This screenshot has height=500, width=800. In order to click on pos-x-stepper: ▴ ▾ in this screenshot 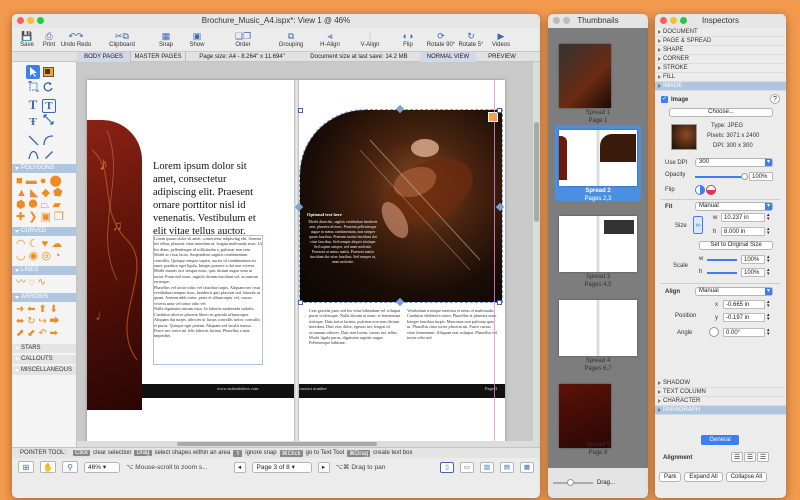, I will do `click(768, 304)`.